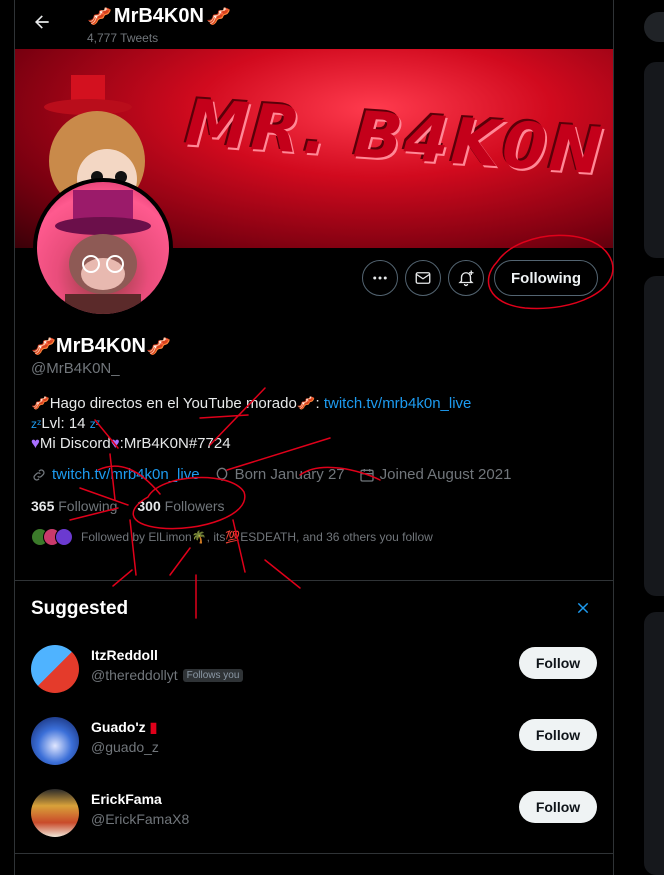 The width and height of the screenshot is (664, 875). I want to click on following-count: 365, so click(43, 506).